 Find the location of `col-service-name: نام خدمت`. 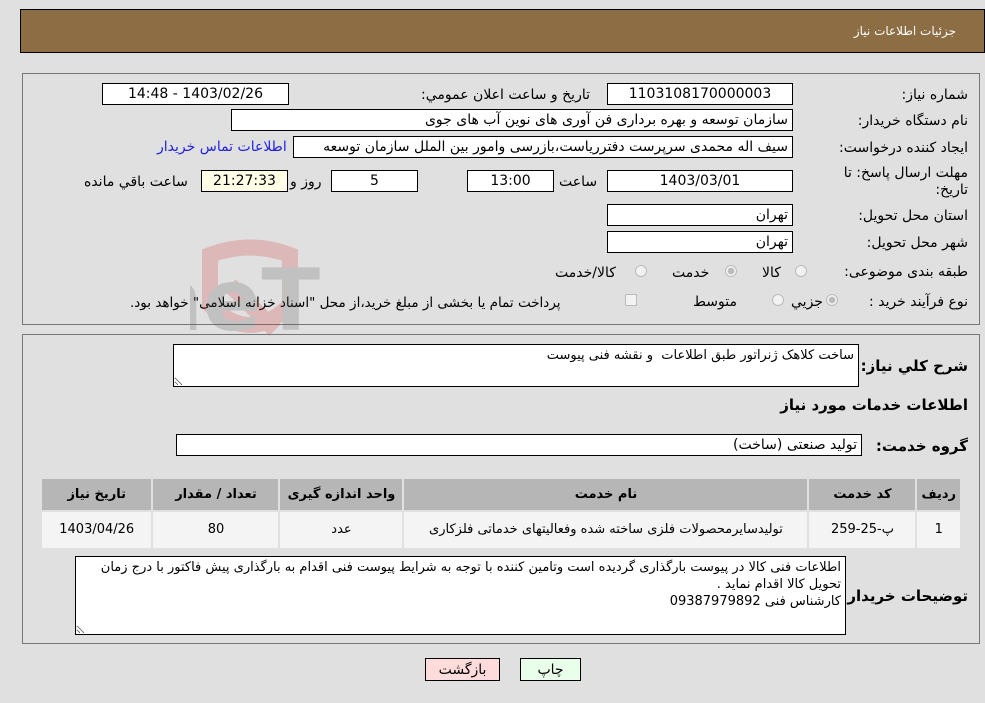

col-service-name: نام خدمت is located at coordinates (606, 494).